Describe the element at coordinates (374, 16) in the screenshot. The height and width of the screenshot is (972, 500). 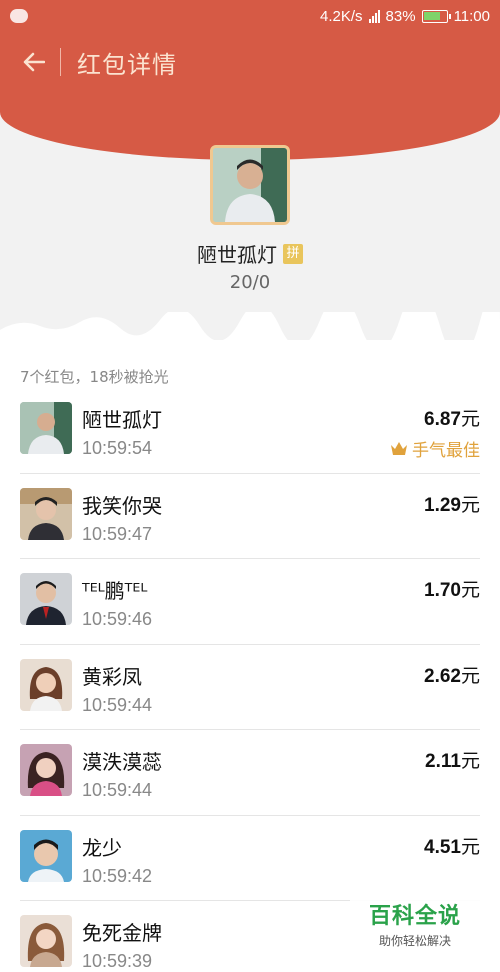
I see `signal-icon` at that location.